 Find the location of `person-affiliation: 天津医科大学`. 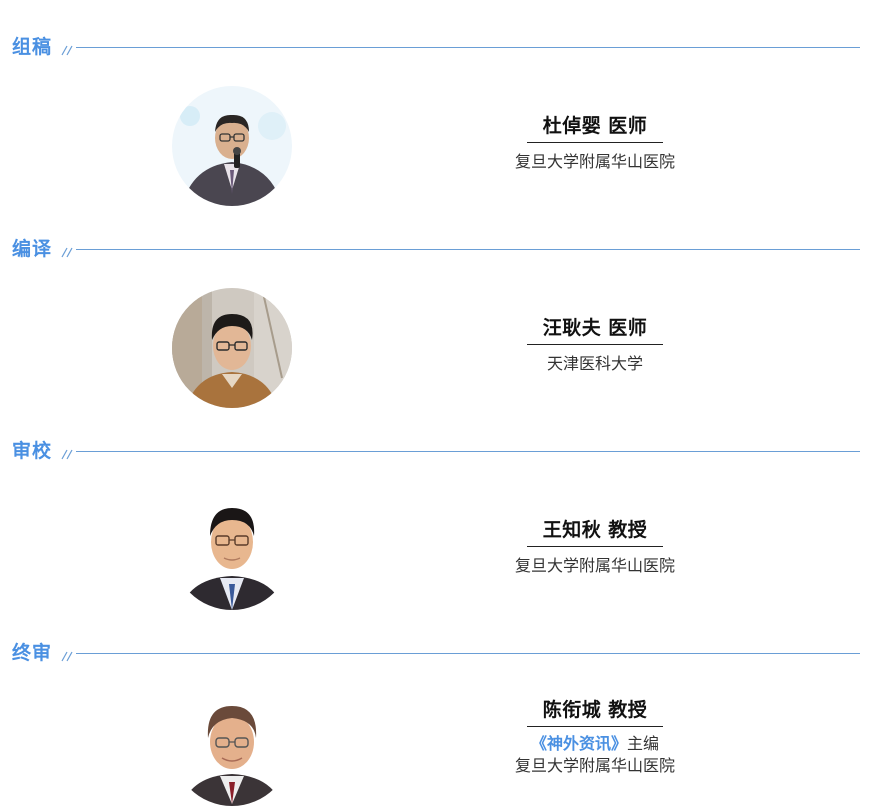

person-affiliation: 天津医科大学 is located at coordinates (594, 363).